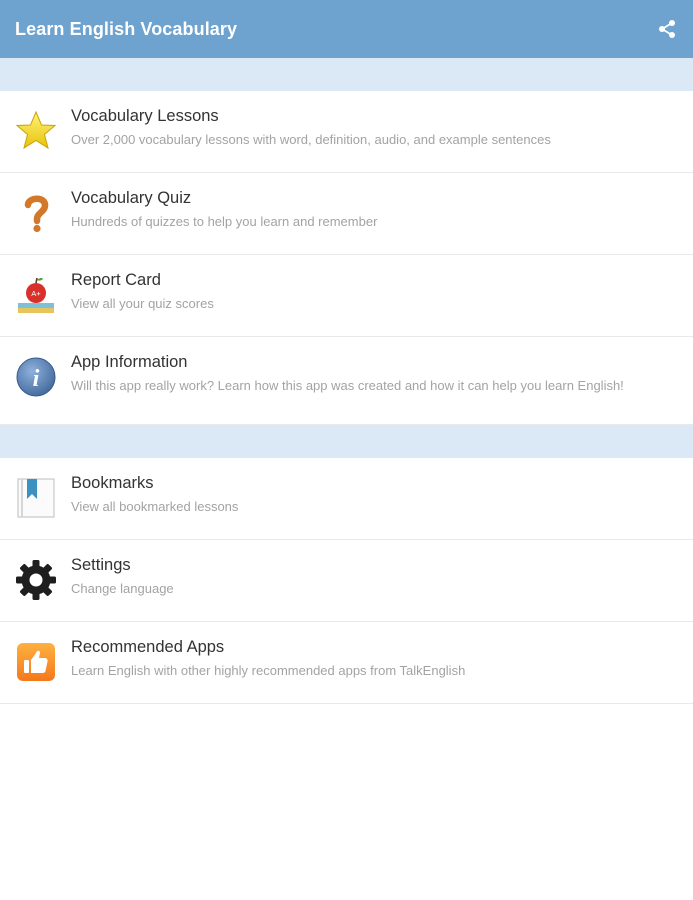 Image resolution: width=693 pixels, height=900 pixels. I want to click on question-mark-icon, so click(36, 213).